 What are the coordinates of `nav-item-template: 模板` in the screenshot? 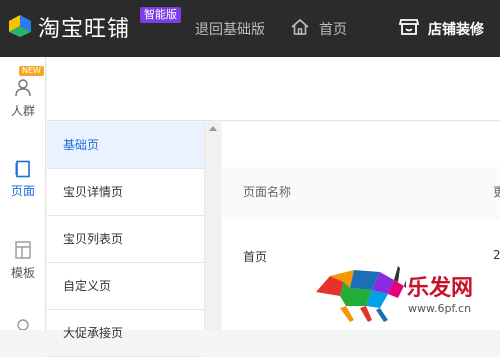 It's located at (23, 260).